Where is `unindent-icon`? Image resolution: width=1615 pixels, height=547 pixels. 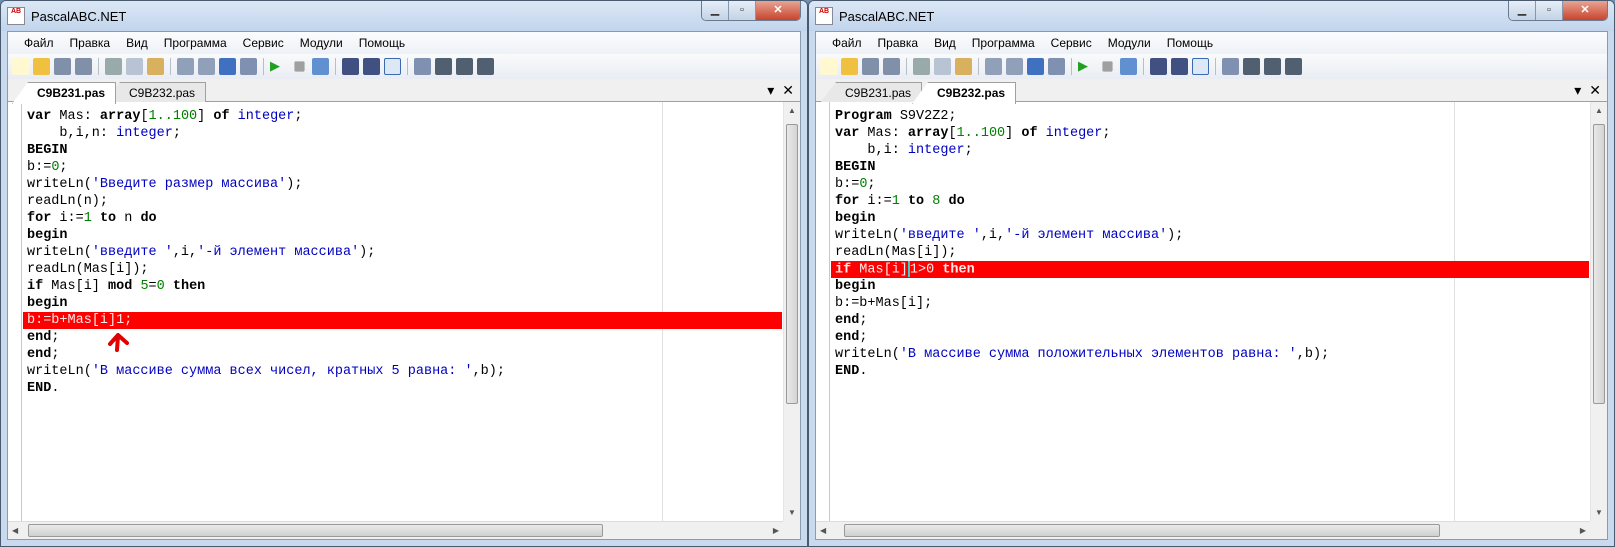 unindent-icon is located at coordinates (1056, 66).